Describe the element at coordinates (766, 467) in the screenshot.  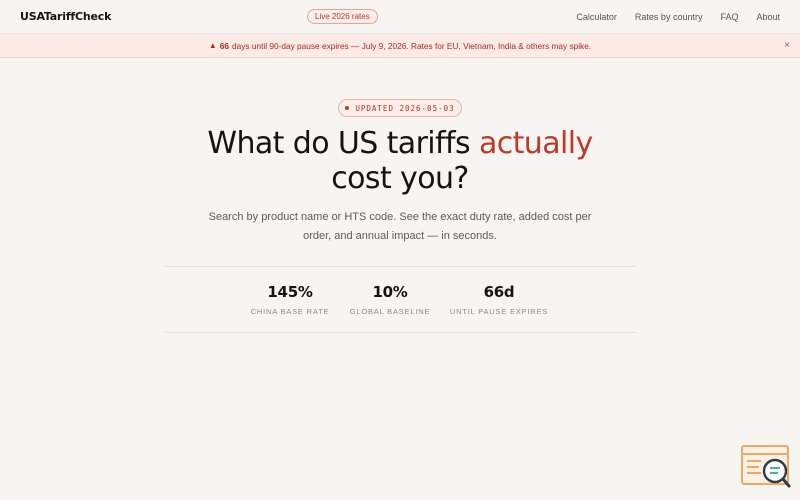
I see `search-document-icon` at that location.